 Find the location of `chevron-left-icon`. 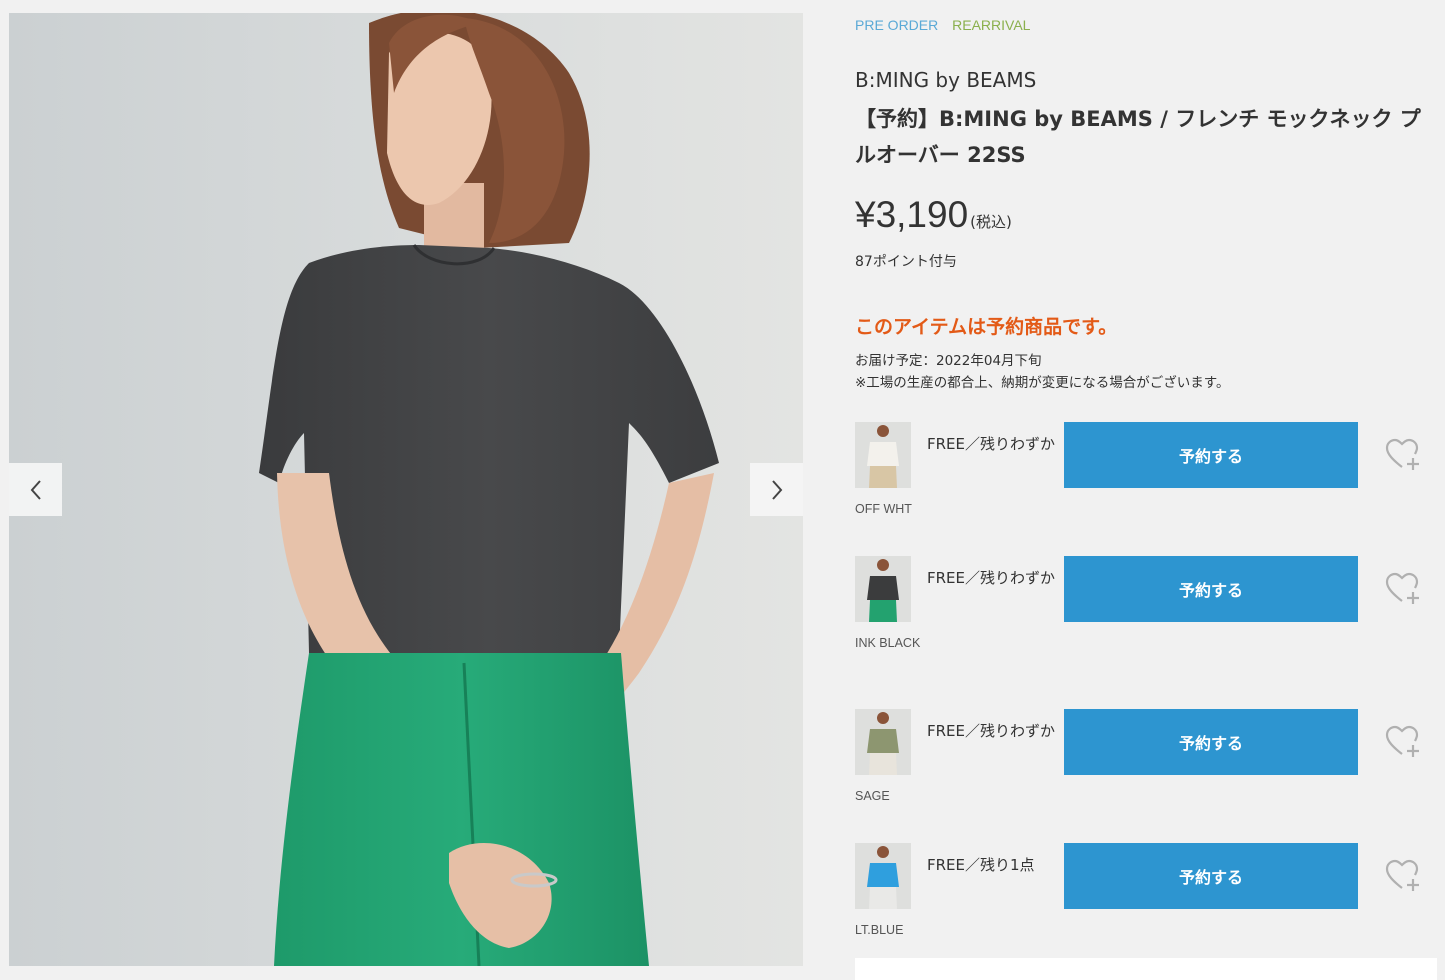

chevron-left-icon is located at coordinates (35, 489).